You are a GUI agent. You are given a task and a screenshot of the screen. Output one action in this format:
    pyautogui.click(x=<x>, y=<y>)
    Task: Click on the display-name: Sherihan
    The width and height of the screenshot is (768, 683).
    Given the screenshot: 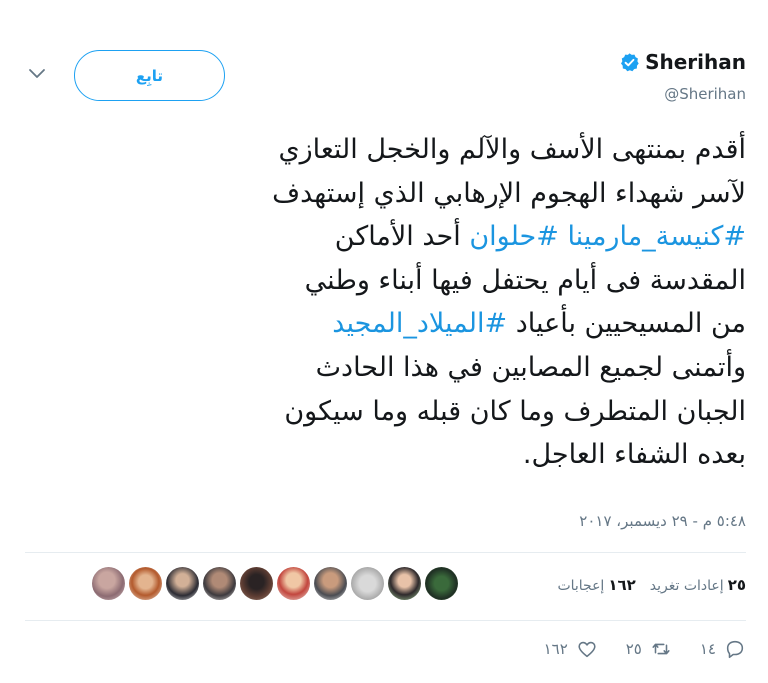 What is the action you would take?
    pyautogui.click(x=695, y=62)
    